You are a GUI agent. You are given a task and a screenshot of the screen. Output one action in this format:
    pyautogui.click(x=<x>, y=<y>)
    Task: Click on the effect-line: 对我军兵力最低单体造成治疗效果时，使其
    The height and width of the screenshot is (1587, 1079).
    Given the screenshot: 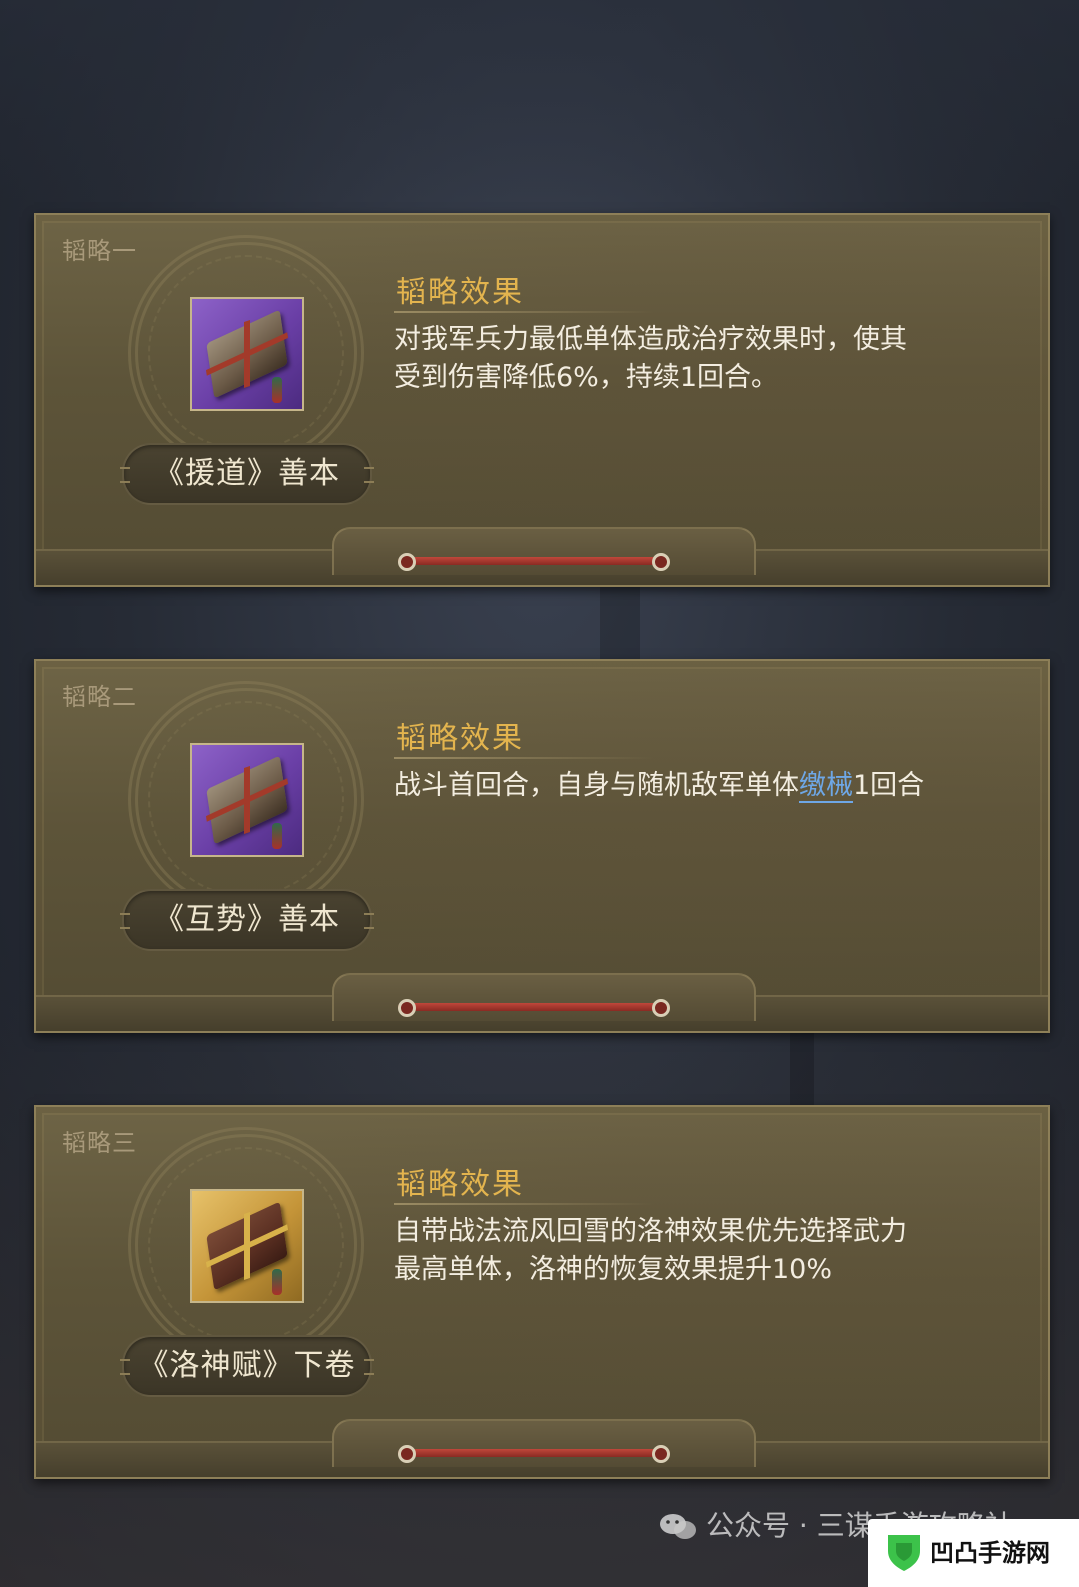 What is the action you would take?
    pyautogui.click(x=650, y=339)
    